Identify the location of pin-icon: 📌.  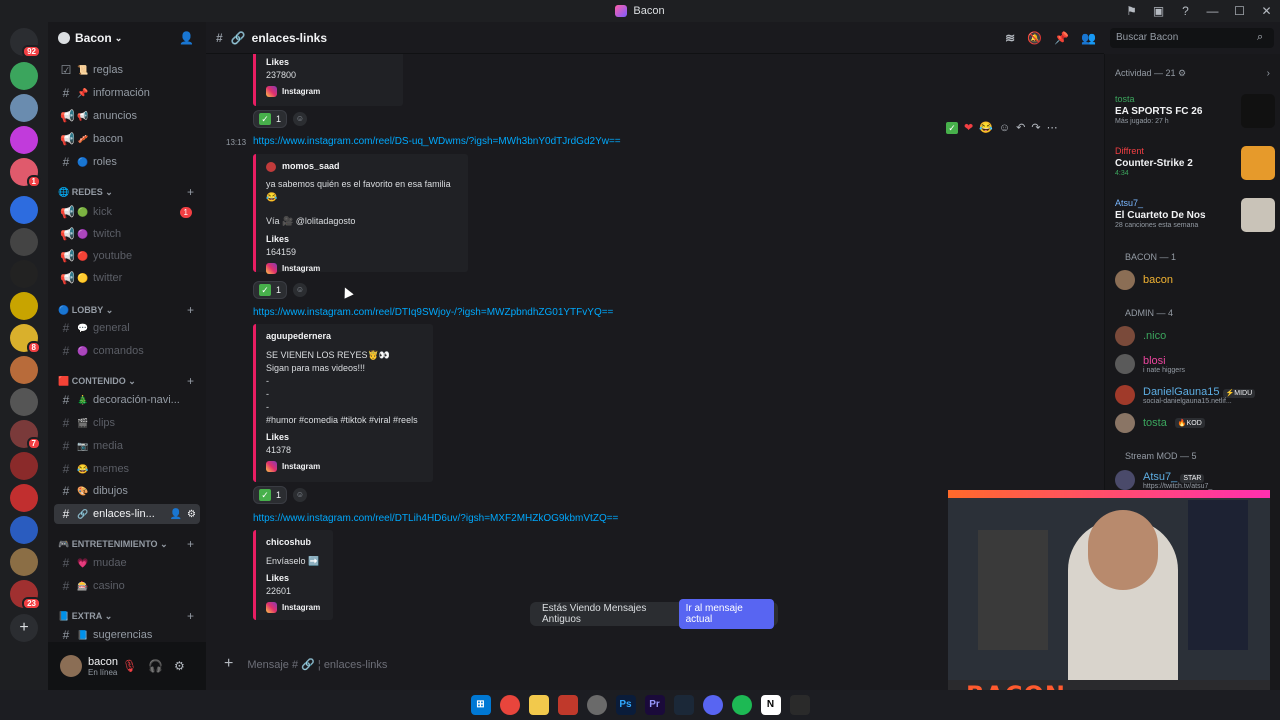
(1061, 38).